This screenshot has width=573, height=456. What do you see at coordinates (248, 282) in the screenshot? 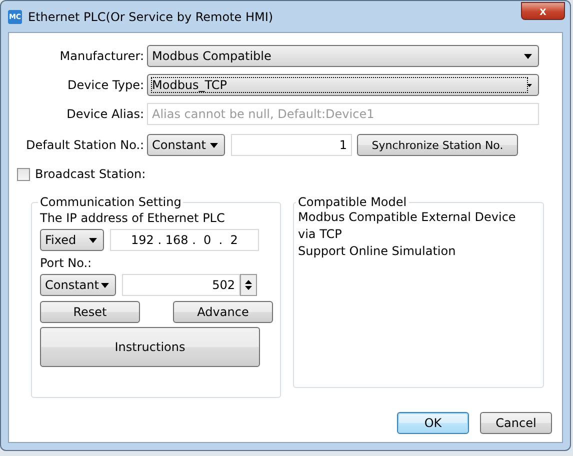
I see `up-arrow-icon` at bounding box center [248, 282].